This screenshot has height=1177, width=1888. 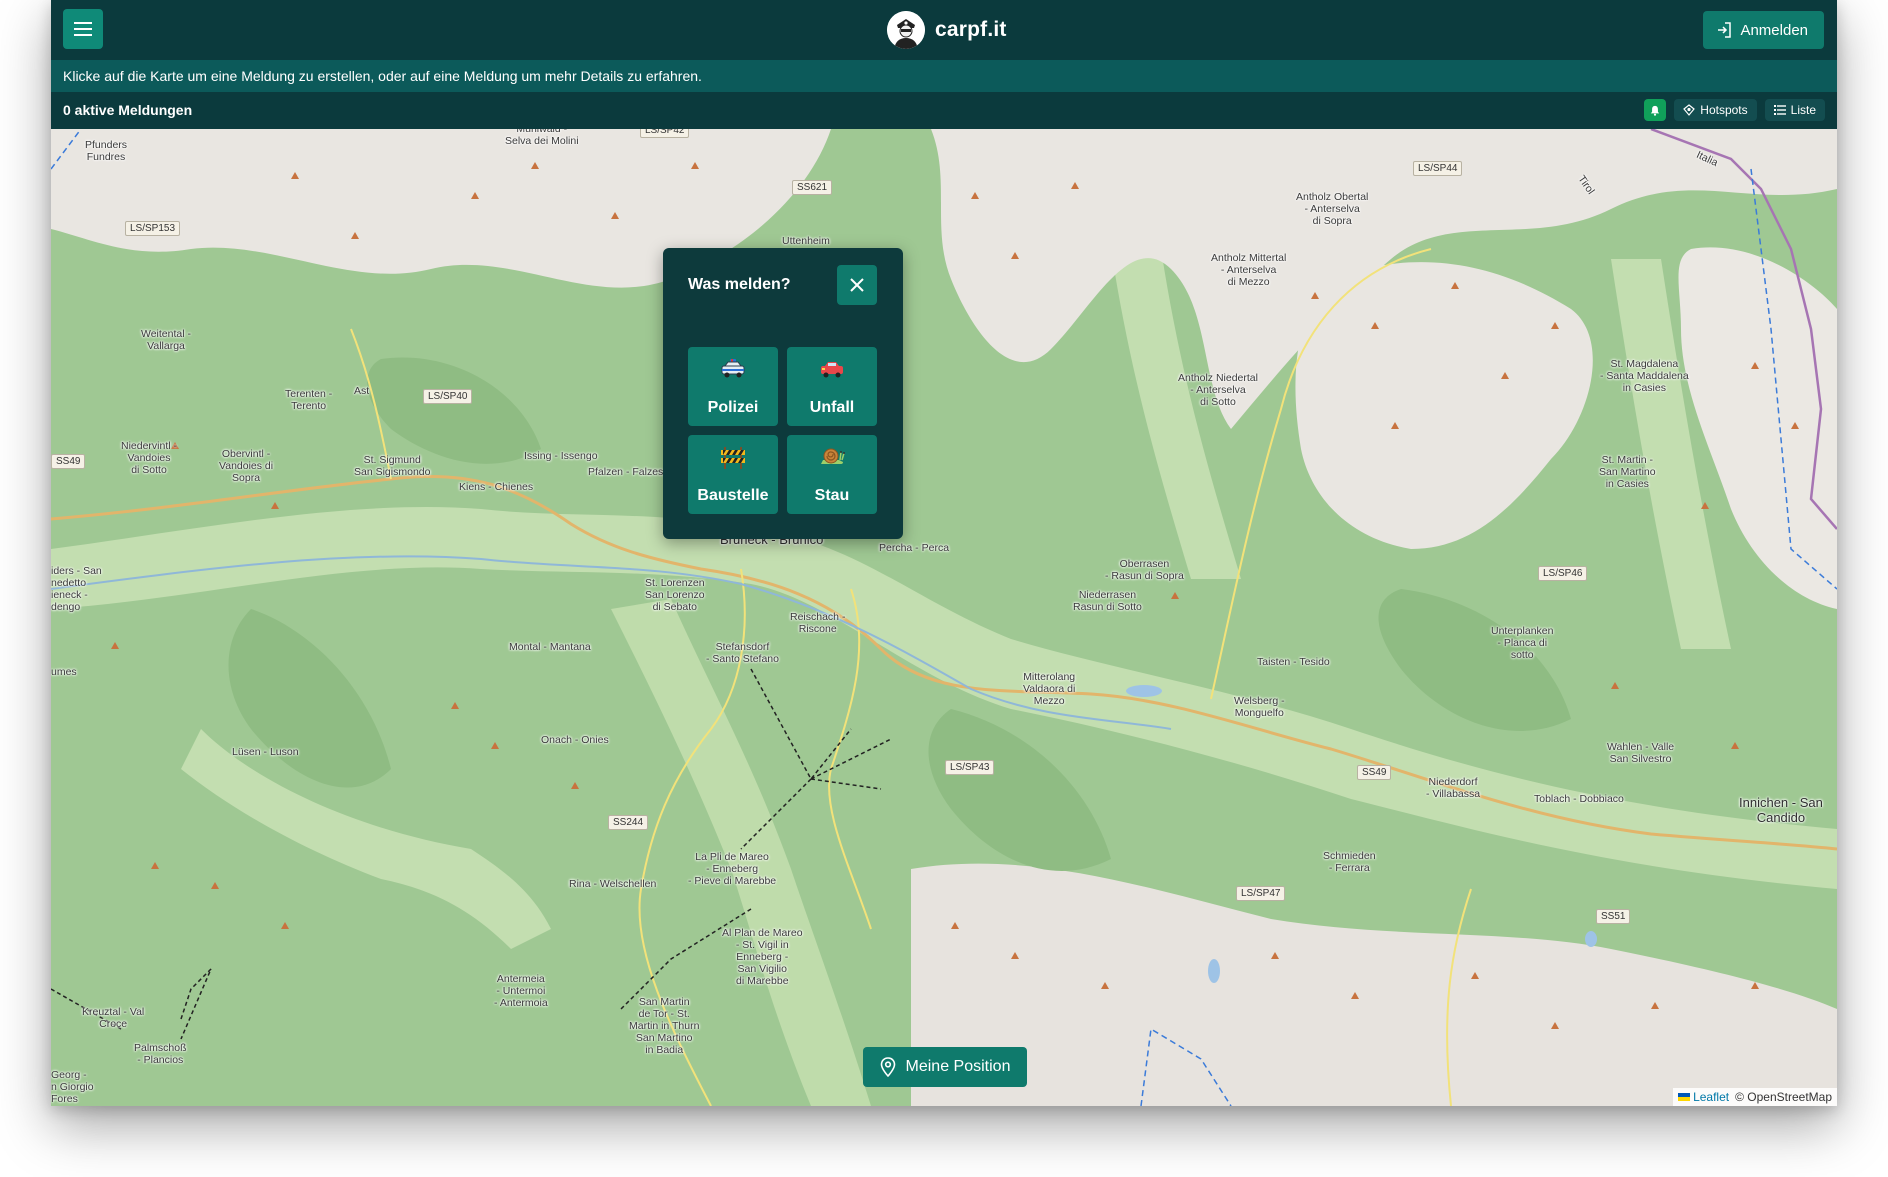 I want to click on police-car-icon, so click(x=733, y=369).